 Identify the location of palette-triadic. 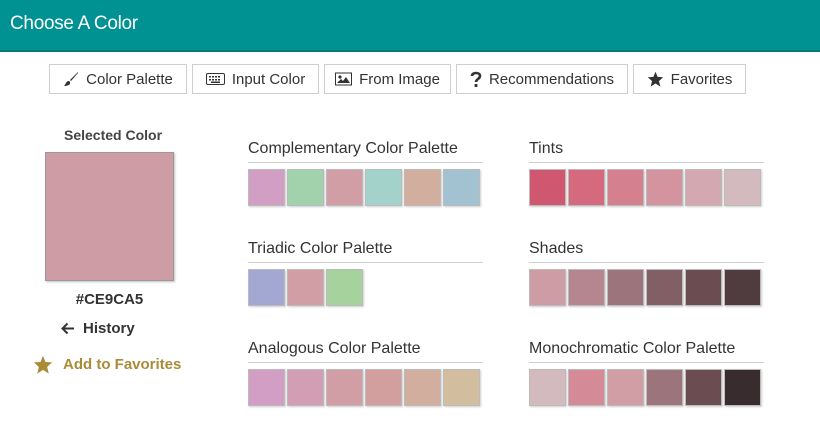
(306, 287).